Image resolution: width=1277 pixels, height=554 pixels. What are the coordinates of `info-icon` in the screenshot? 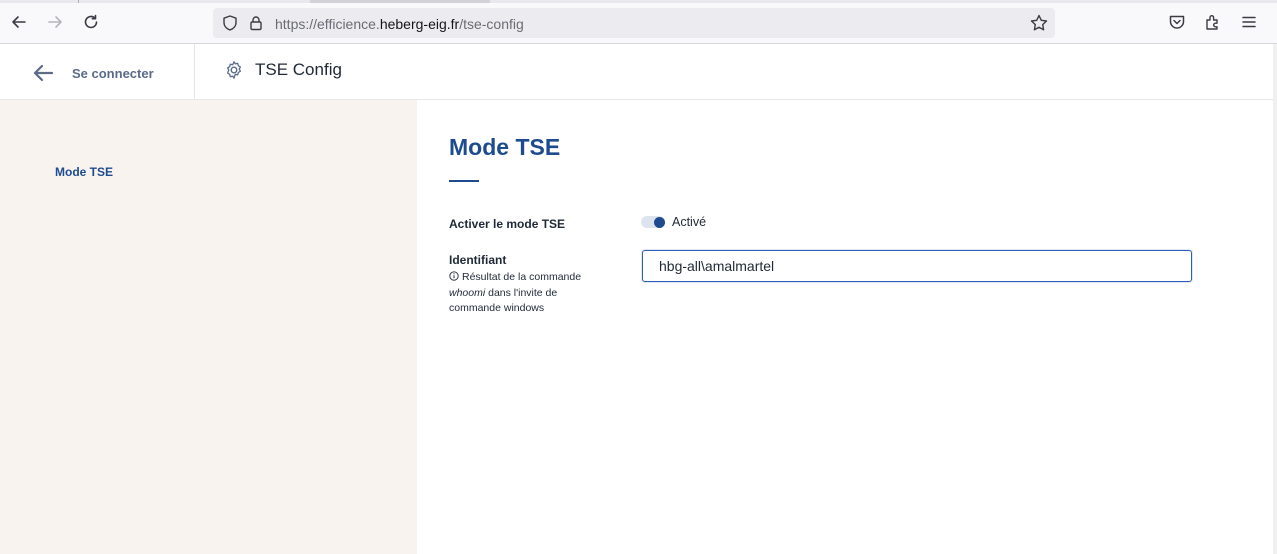 It's located at (454, 276).